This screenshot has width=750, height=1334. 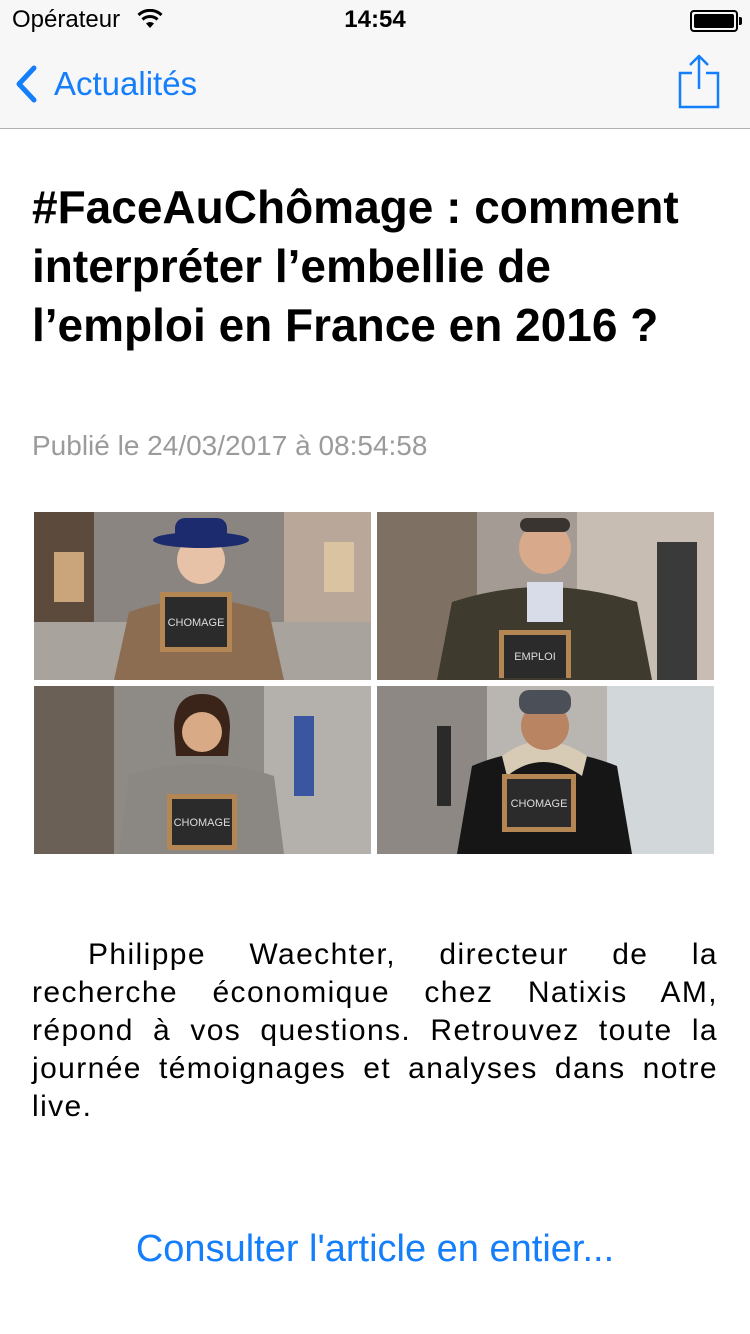 I want to click on navigation-bar: Actualités, so click(x=375, y=84).